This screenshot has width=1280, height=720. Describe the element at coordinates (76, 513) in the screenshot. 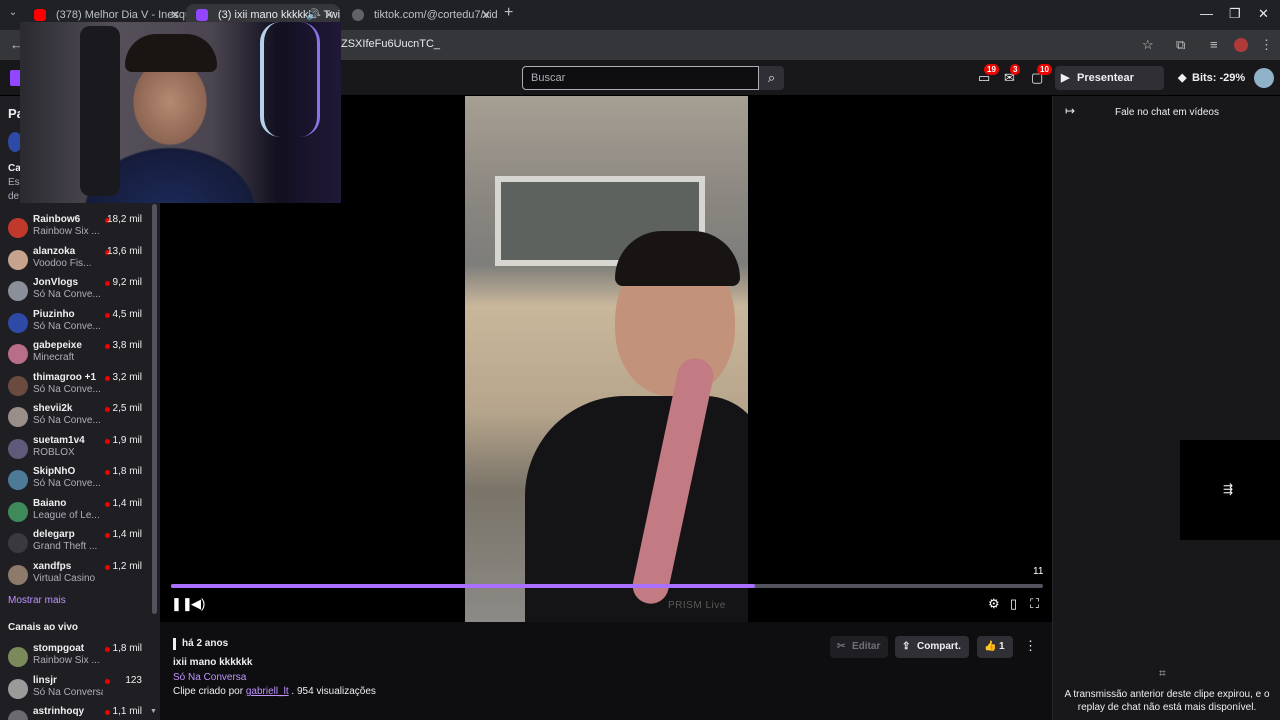

I see `sidebar-channel-item: Baiano League of Le... 1,4 mil` at that location.